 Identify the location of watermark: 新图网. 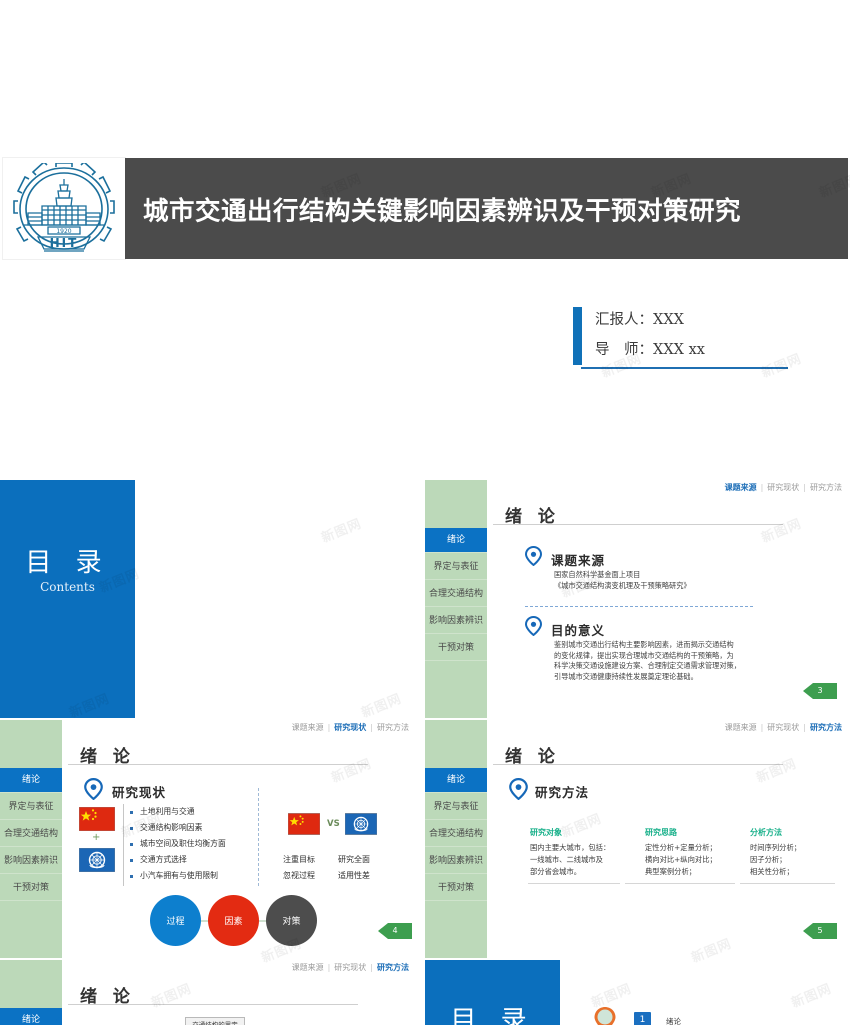
(782, 366).